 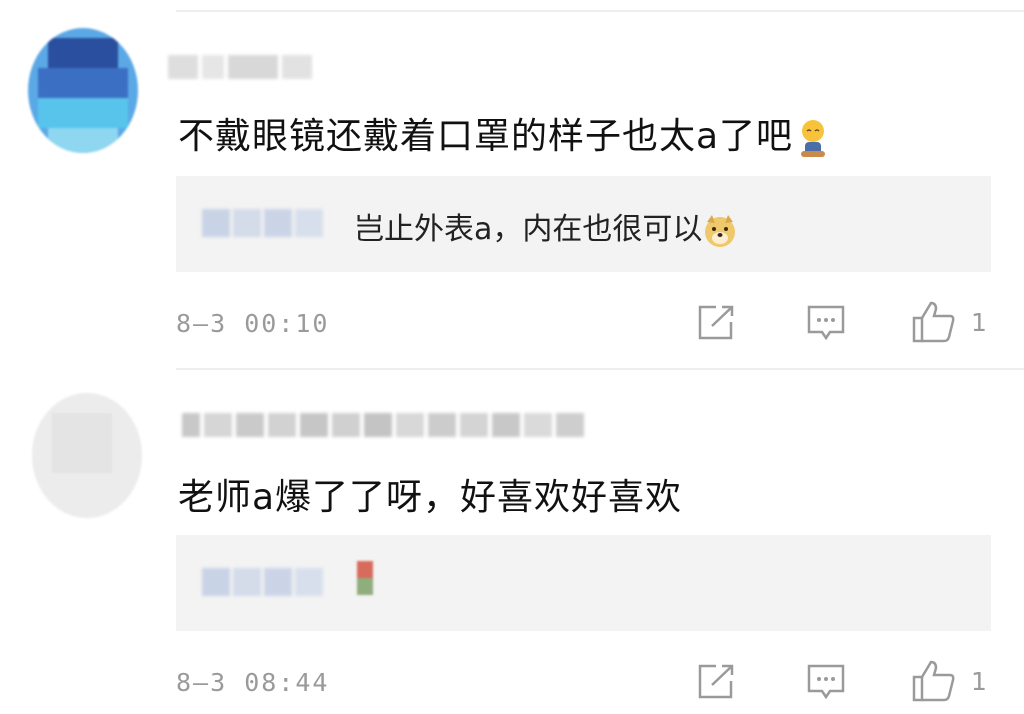 What do you see at coordinates (253, 682) in the screenshot?
I see `timestamp: 8—3 08:44` at bounding box center [253, 682].